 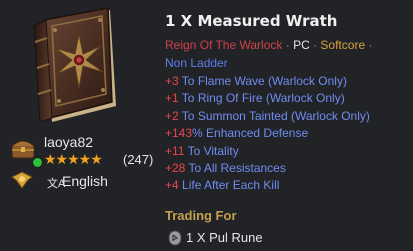 What do you see at coordinates (261, 98) in the screenshot?
I see `stat-text: To Ring Of Fire (Warlock Only)` at bounding box center [261, 98].